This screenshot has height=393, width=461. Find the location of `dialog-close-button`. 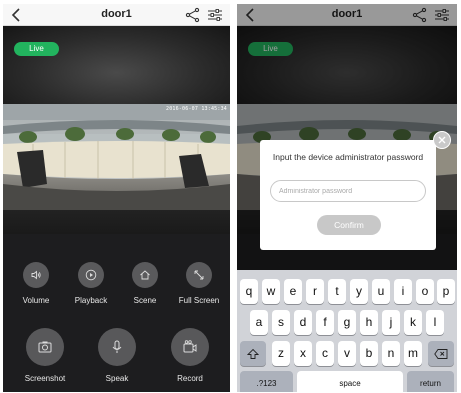

dialog-close-button is located at coordinates (442, 140).